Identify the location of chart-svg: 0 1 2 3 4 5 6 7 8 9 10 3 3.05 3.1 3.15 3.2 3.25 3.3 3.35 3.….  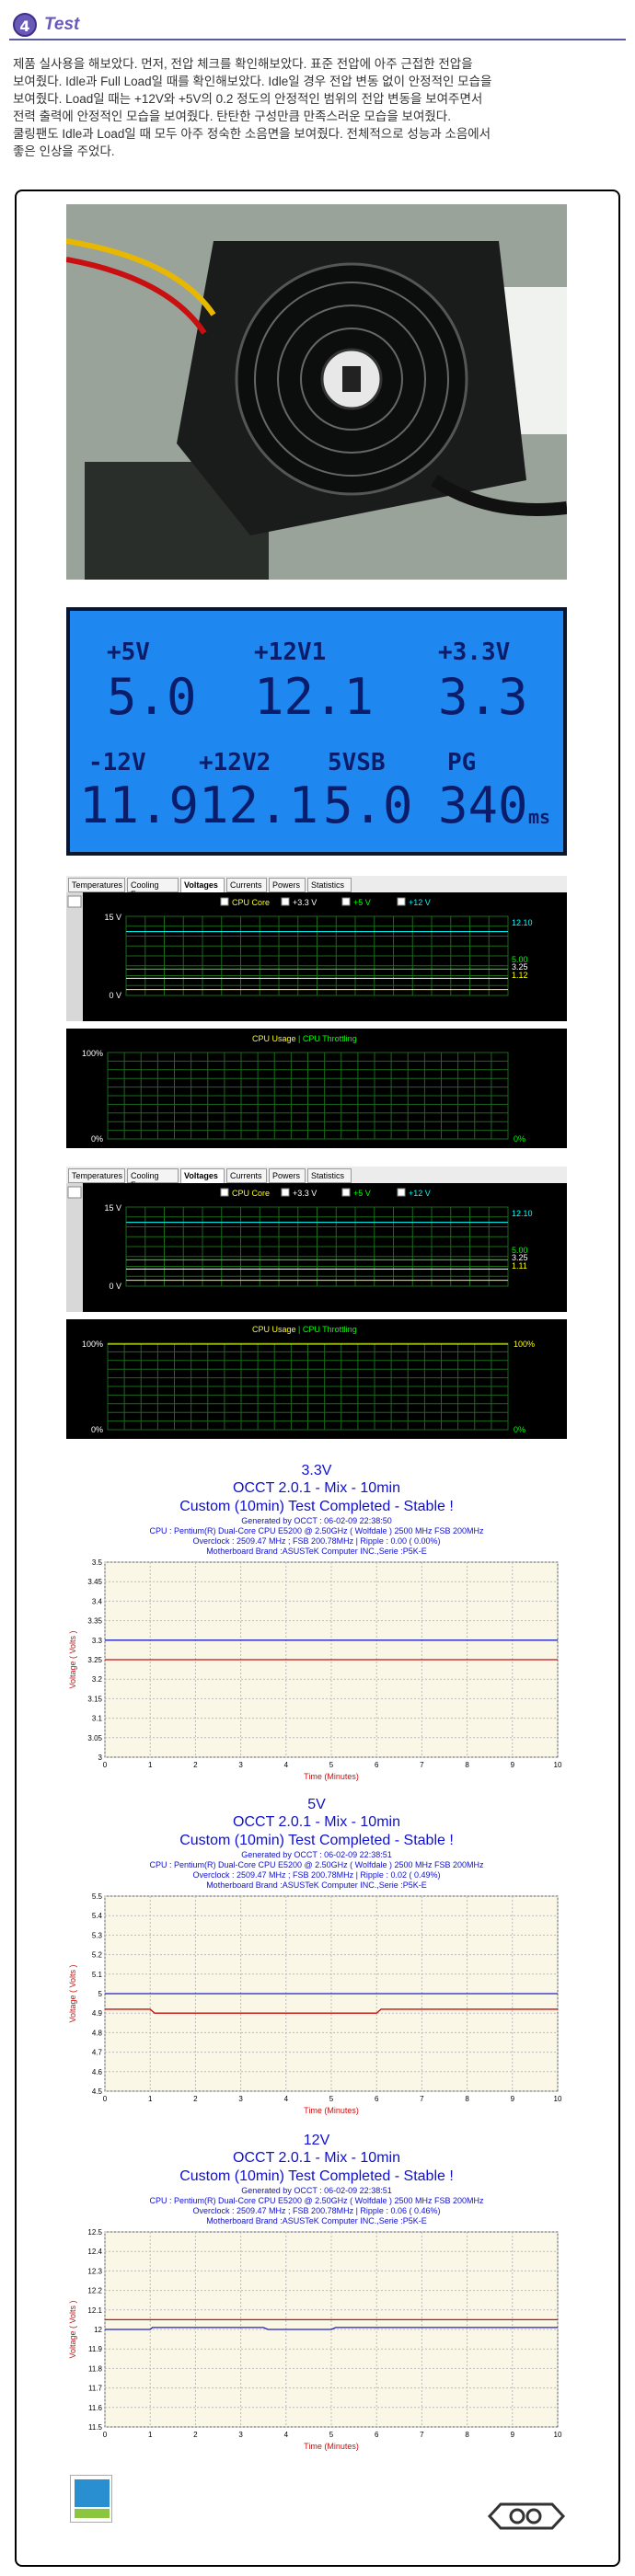
(315, 1669).